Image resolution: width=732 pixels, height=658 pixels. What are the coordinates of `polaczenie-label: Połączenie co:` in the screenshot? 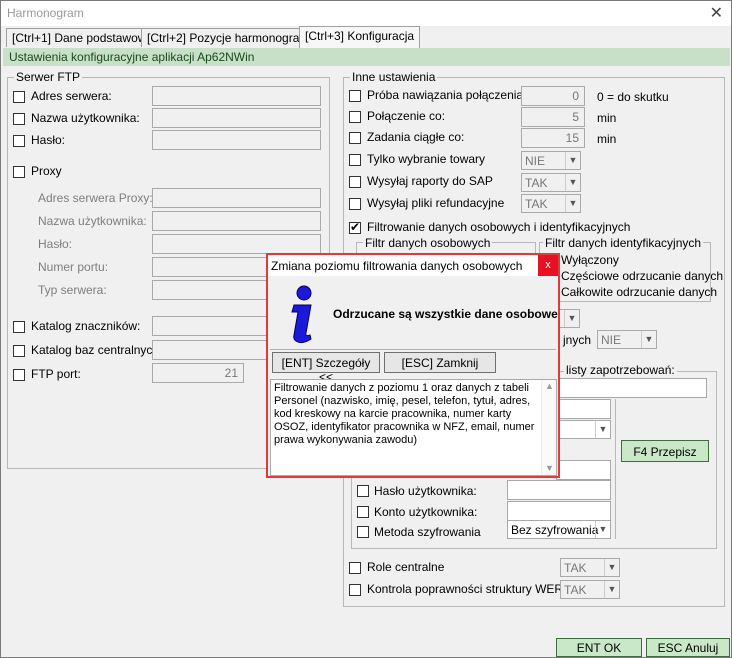 It's located at (406, 116).